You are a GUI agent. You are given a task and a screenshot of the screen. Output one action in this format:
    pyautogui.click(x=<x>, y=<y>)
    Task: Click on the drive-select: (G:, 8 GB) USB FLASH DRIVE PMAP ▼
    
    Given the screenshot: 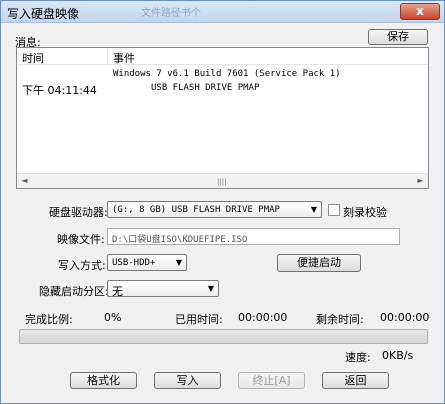 What is the action you would take?
    pyautogui.click(x=214, y=209)
    